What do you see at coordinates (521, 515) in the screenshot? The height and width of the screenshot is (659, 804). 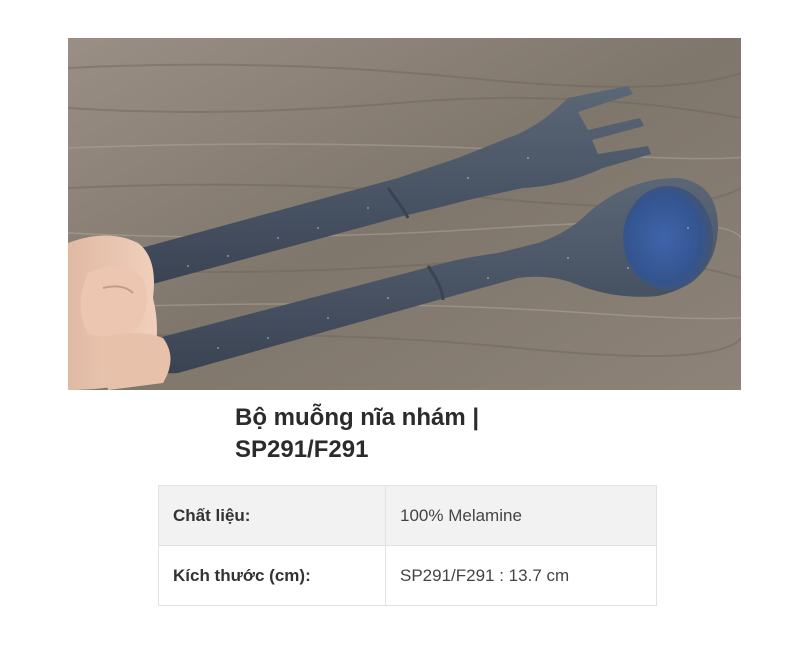 I see `spec-value-material: 100% Melamine` at bounding box center [521, 515].